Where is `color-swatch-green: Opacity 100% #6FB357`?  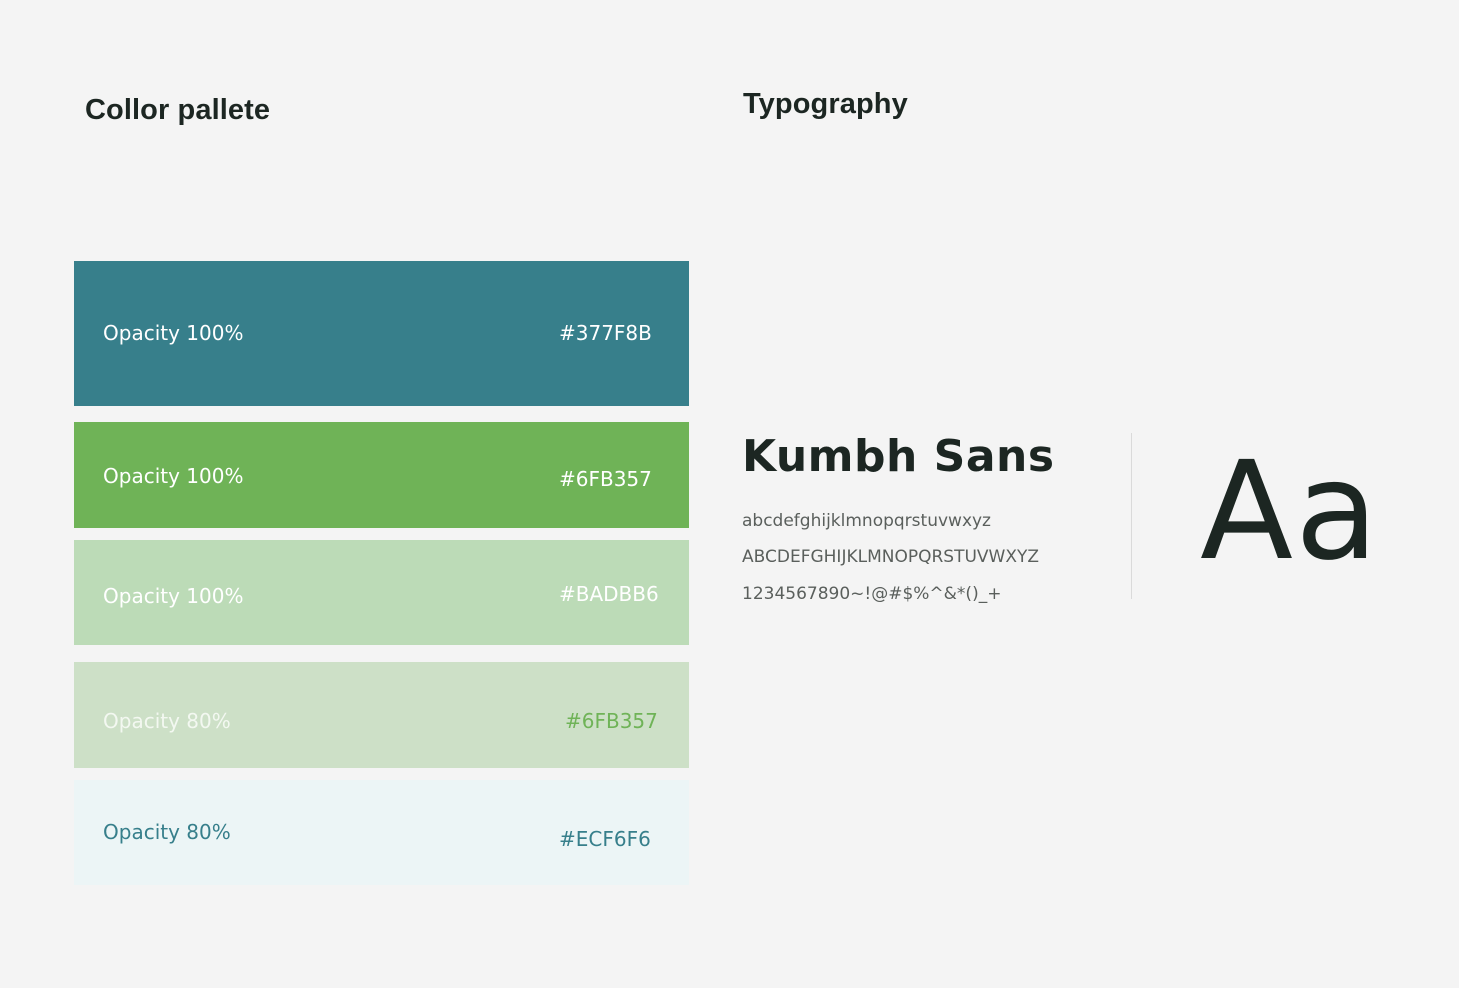
color-swatch-green: Opacity 100% #6FB357 is located at coordinates (381, 475).